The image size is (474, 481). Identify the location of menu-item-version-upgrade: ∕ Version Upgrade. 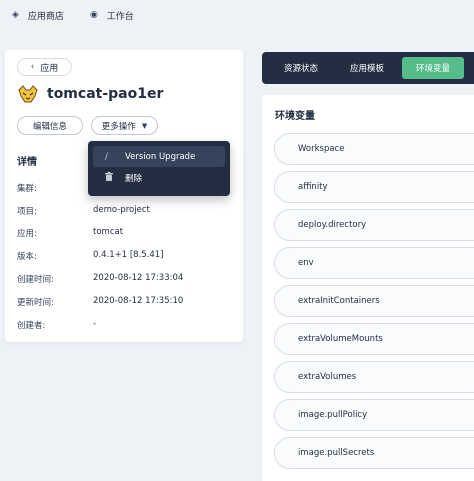
(159, 156).